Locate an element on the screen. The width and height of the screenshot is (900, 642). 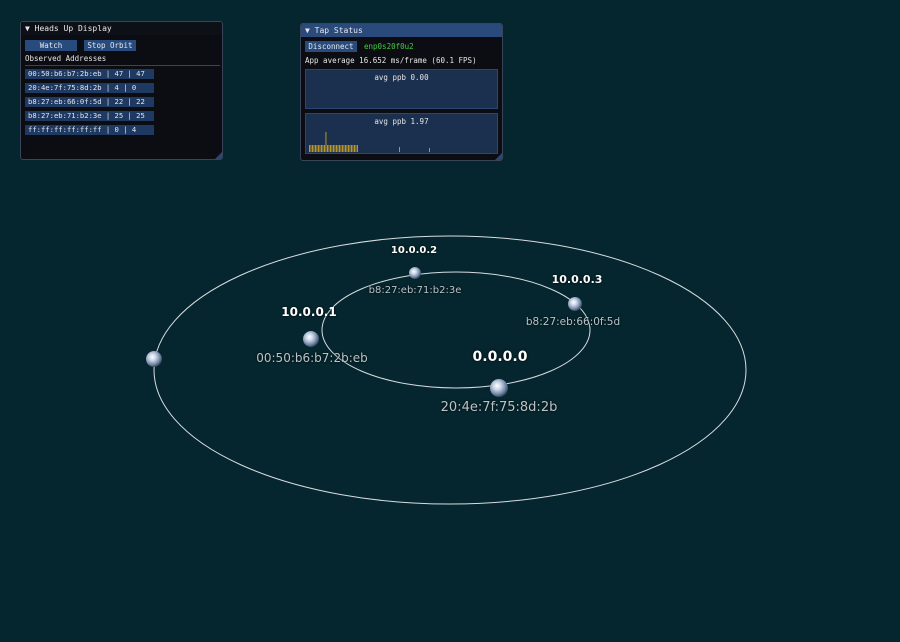
node-ip-label: 10.0.0.1 is located at coordinates (309, 312).